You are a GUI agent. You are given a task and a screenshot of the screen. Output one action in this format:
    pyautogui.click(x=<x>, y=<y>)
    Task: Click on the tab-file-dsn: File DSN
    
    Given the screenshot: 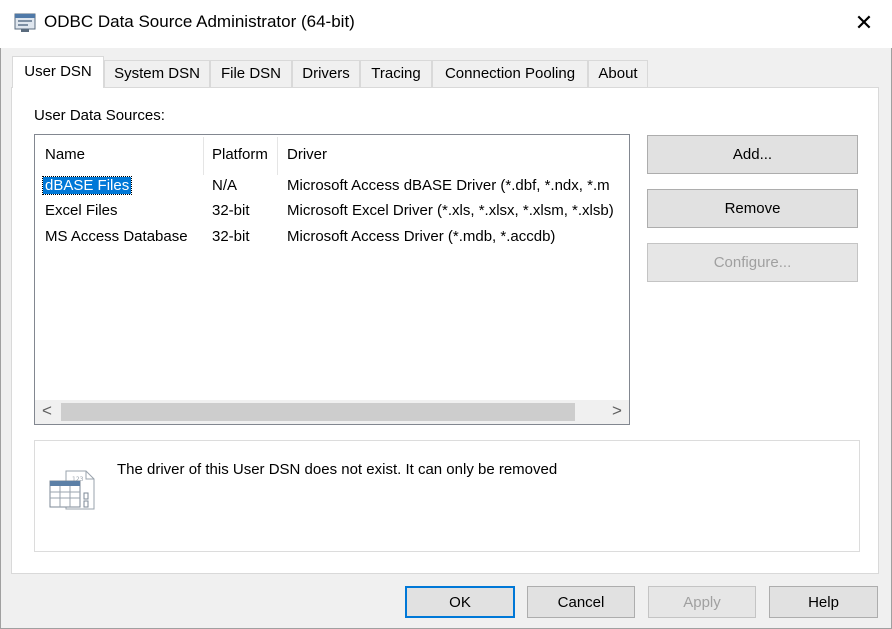 What is the action you would take?
    pyautogui.click(x=251, y=73)
    